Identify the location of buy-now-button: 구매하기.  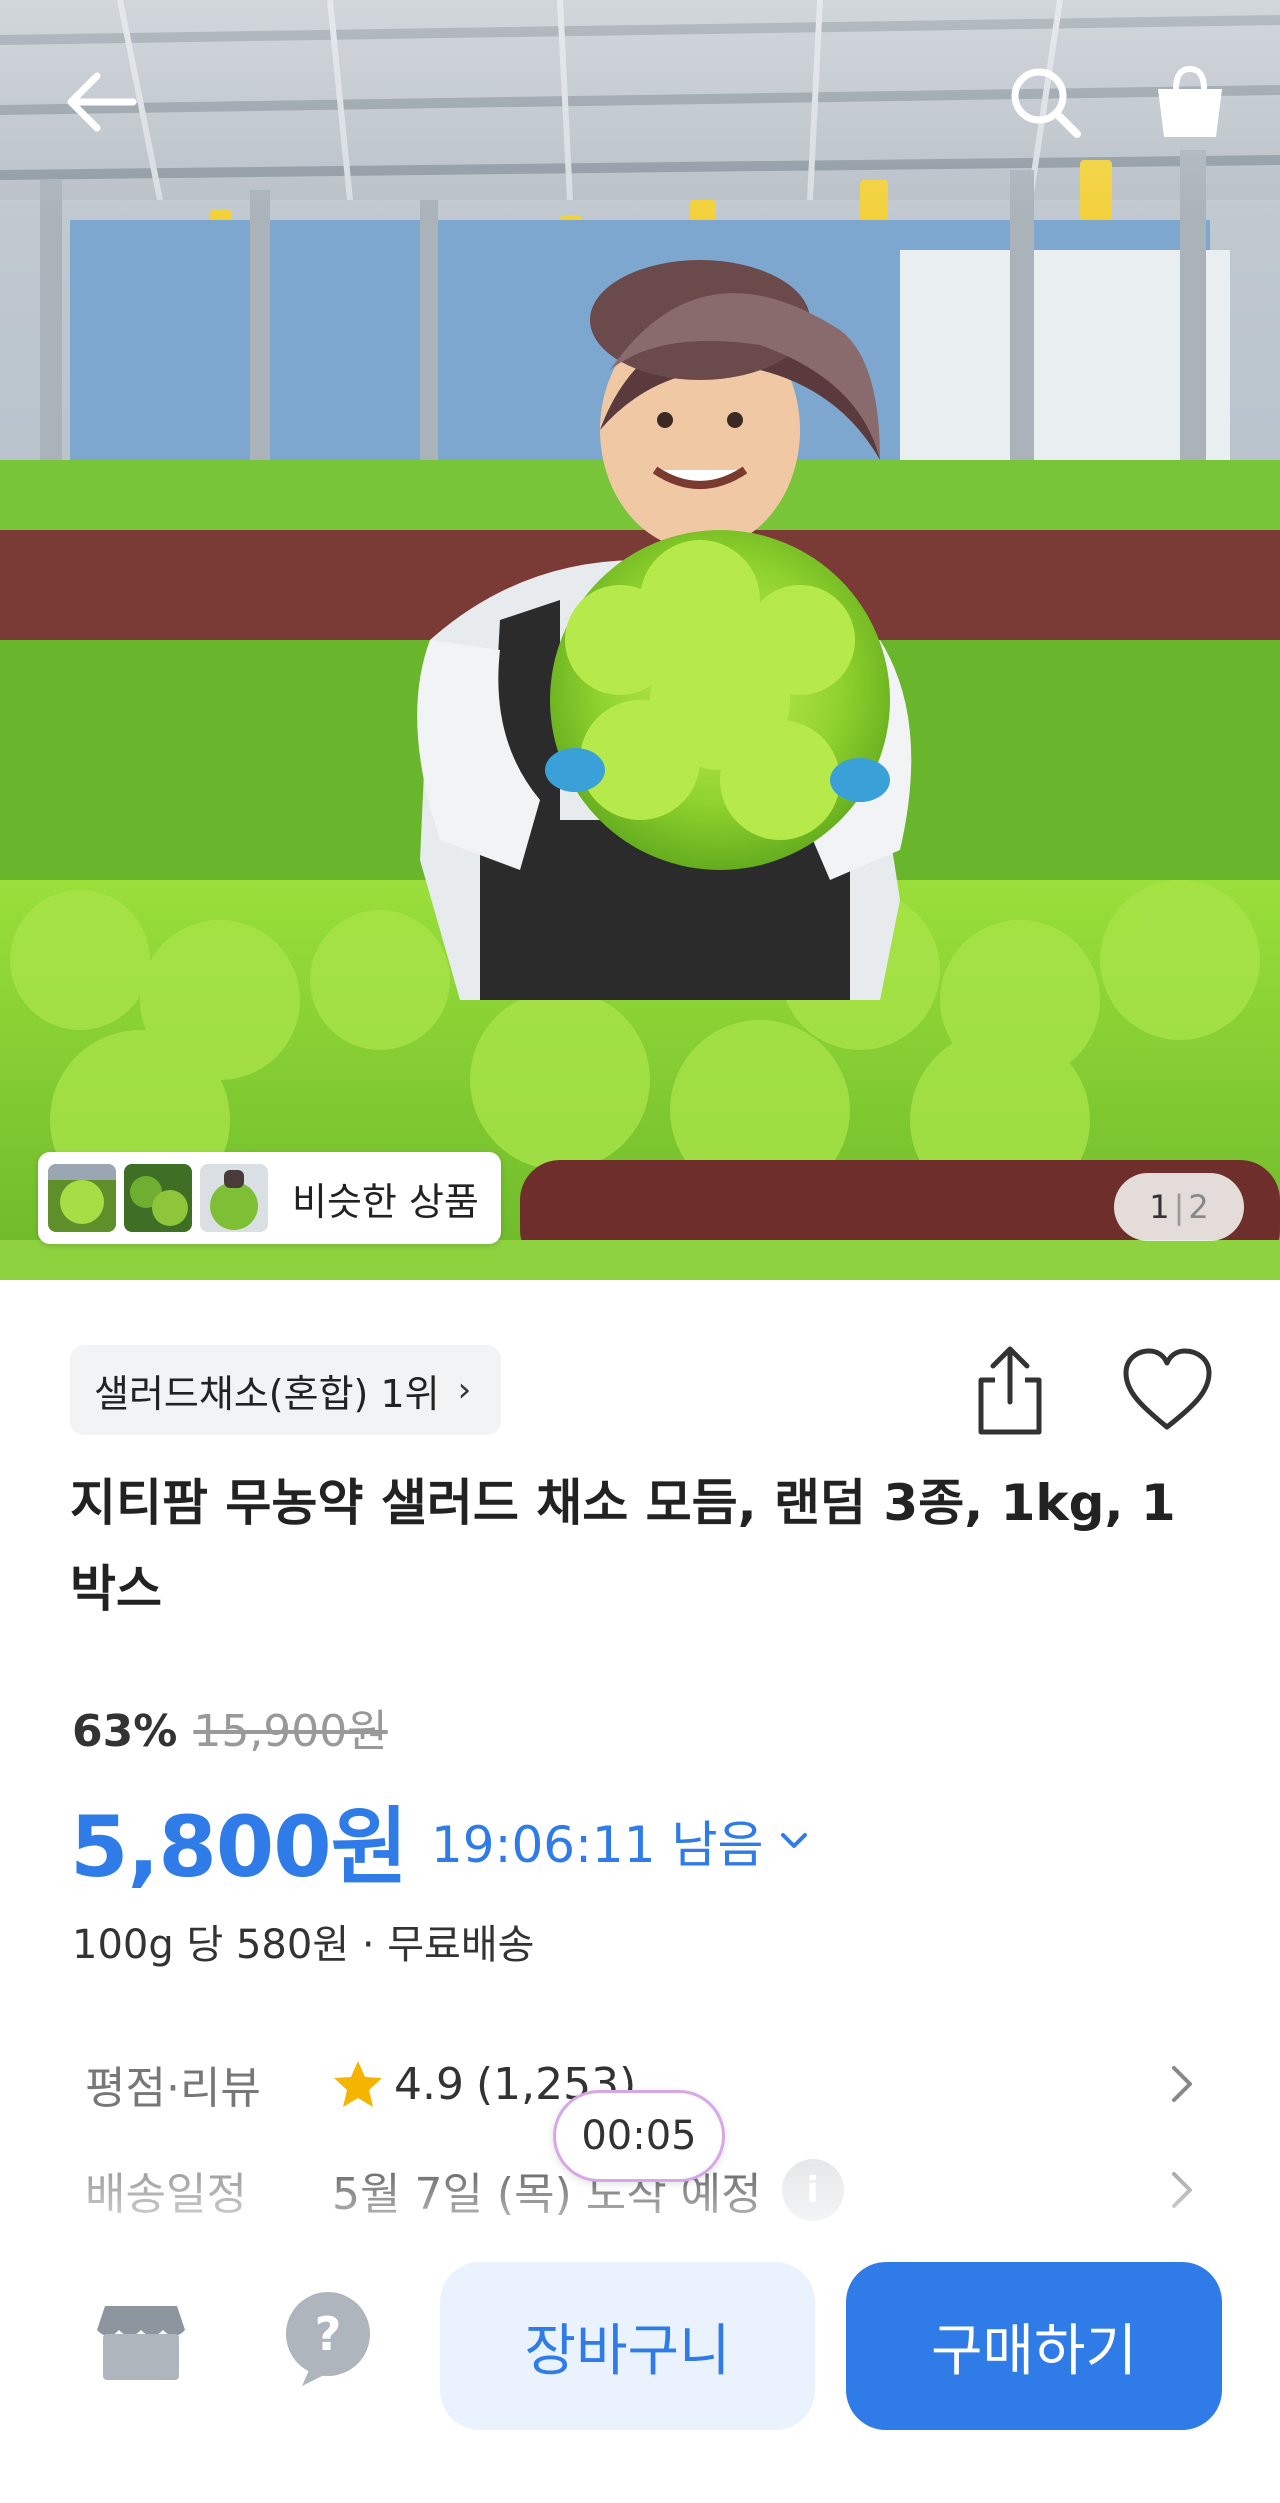
(1034, 2346).